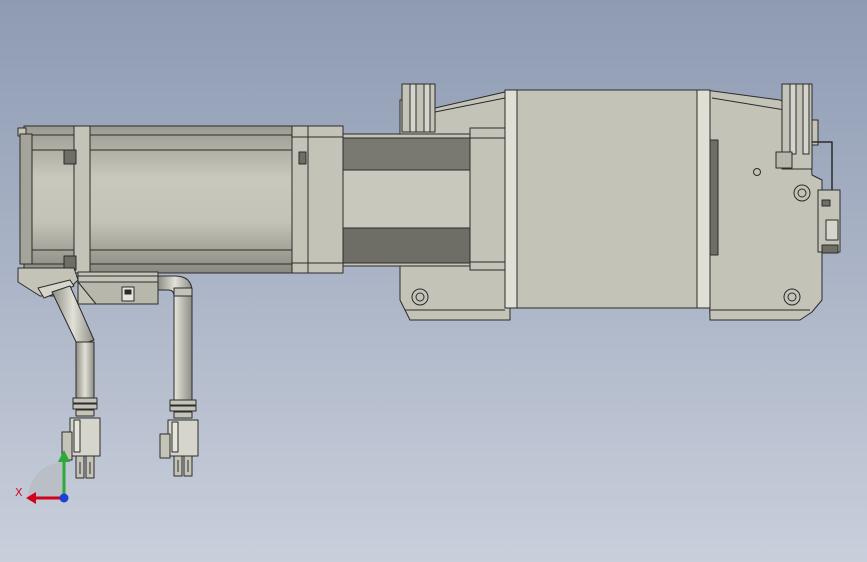 Image resolution: width=867 pixels, height=562 pixels. What do you see at coordinates (802, 193) in the screenshot?
I see `screw-br` at bounding box center [802, 193].